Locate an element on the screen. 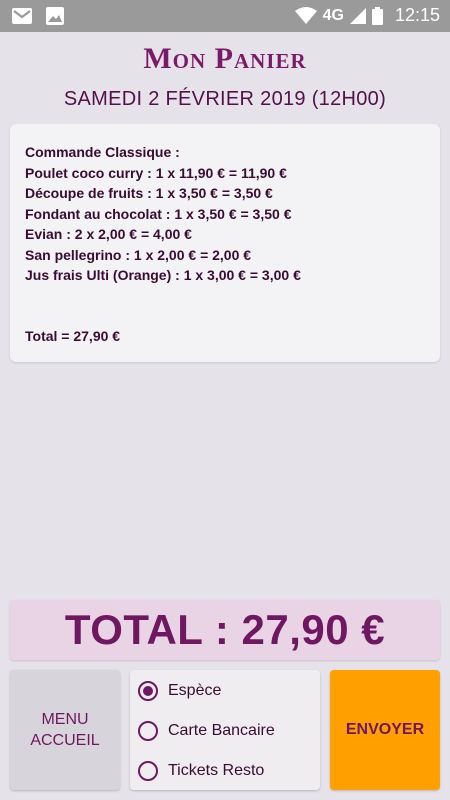 This screenshot has width=450, height=800. order-line: Evian : 2 x 2,00 € = 4,00 € is located at coordinates (108, 234).